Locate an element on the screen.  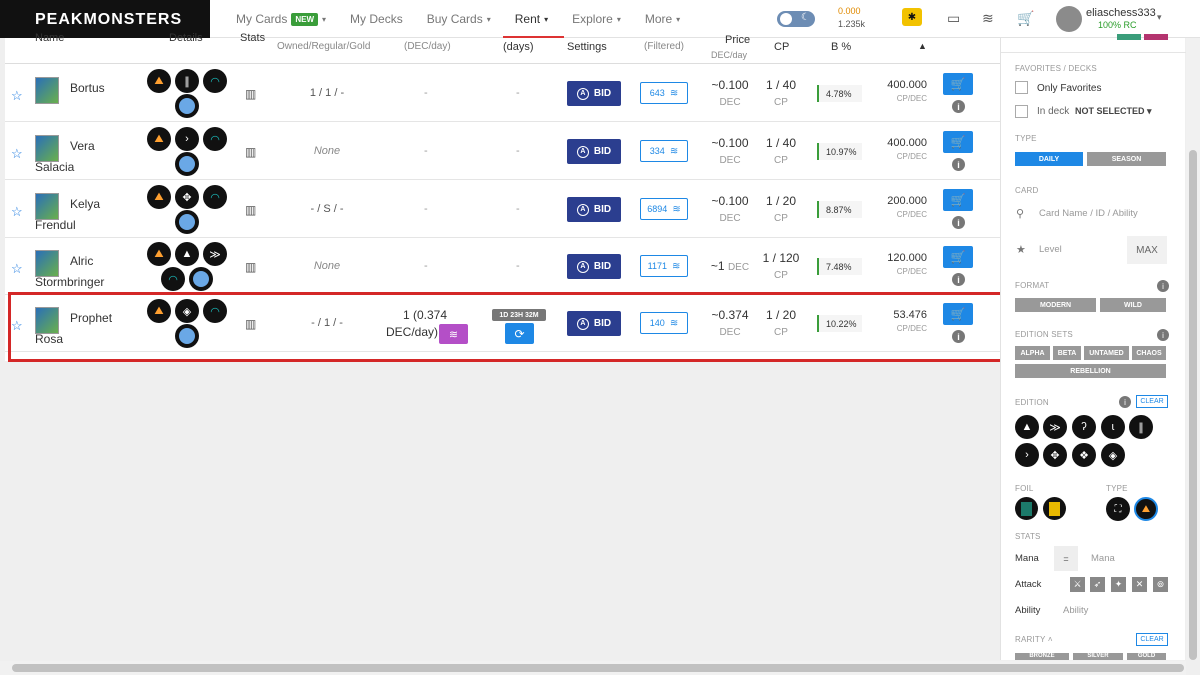
card-name: Prophet Rosa is located at coordinates (90, 329).